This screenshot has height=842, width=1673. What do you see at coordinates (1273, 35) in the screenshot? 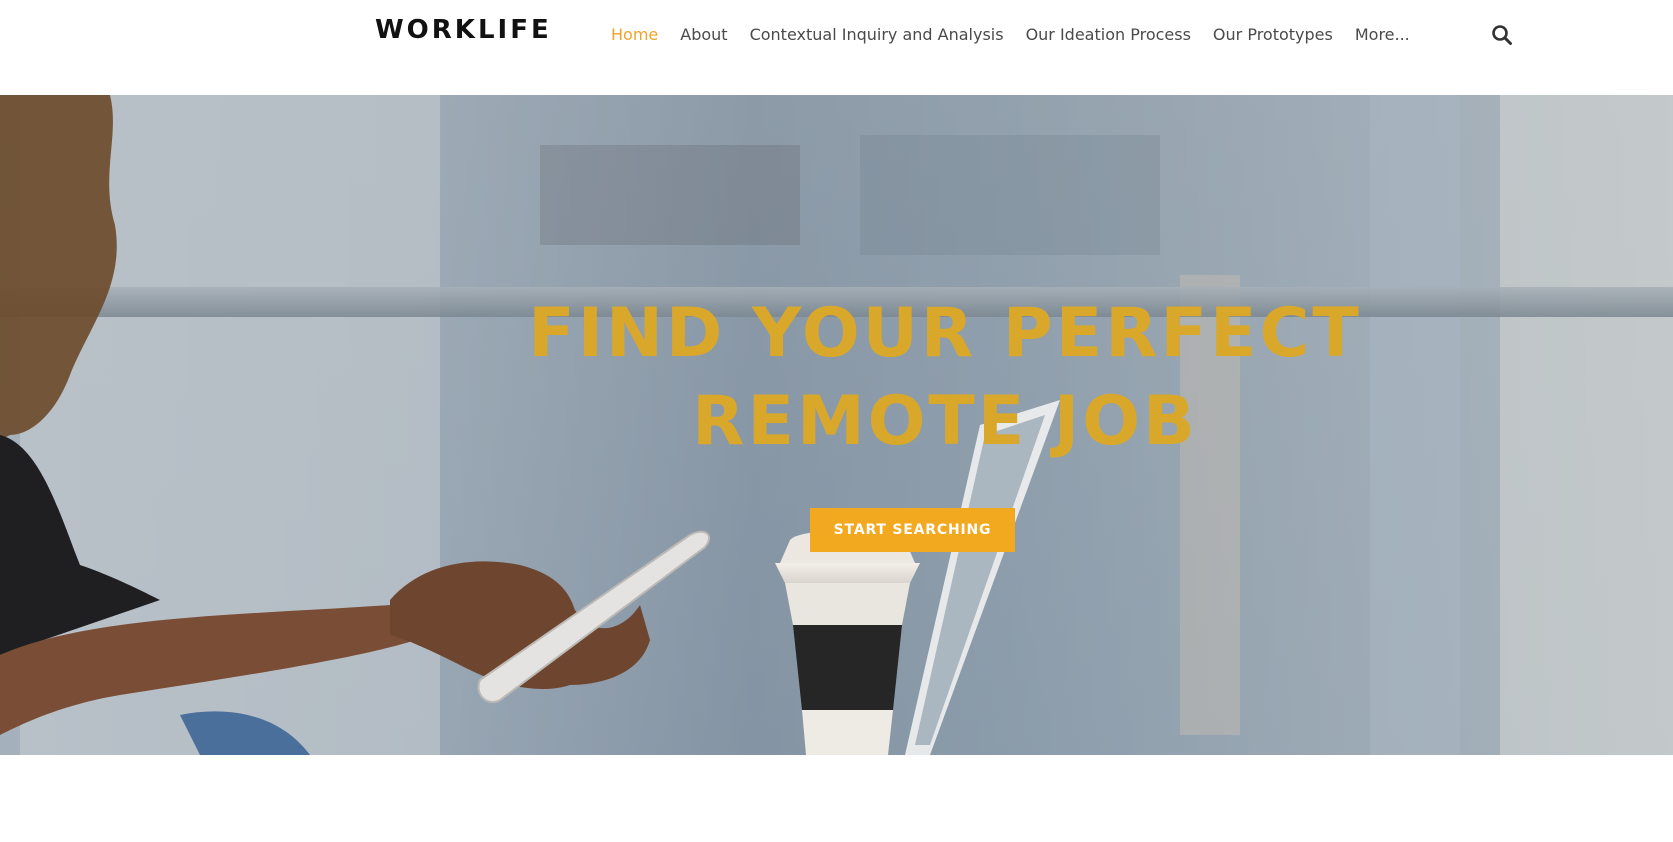
I see `nav-item-prototypes: Our Prototypes` at bounding box center [1273, 35].